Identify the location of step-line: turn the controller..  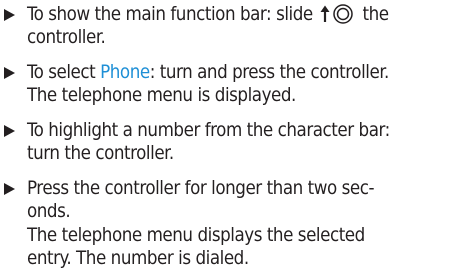
(100, 154).